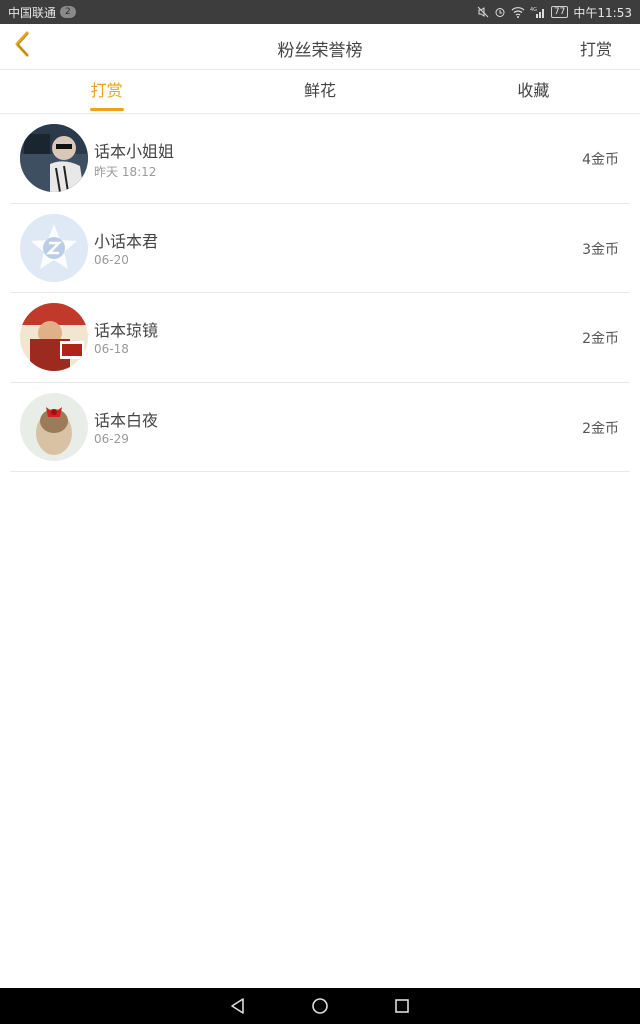 The image size is (640, 1024). What do you see at coordinates (600, 249) in the screenshot?
I see `coin-amount: 3金币` at bounding box center [600, 249].